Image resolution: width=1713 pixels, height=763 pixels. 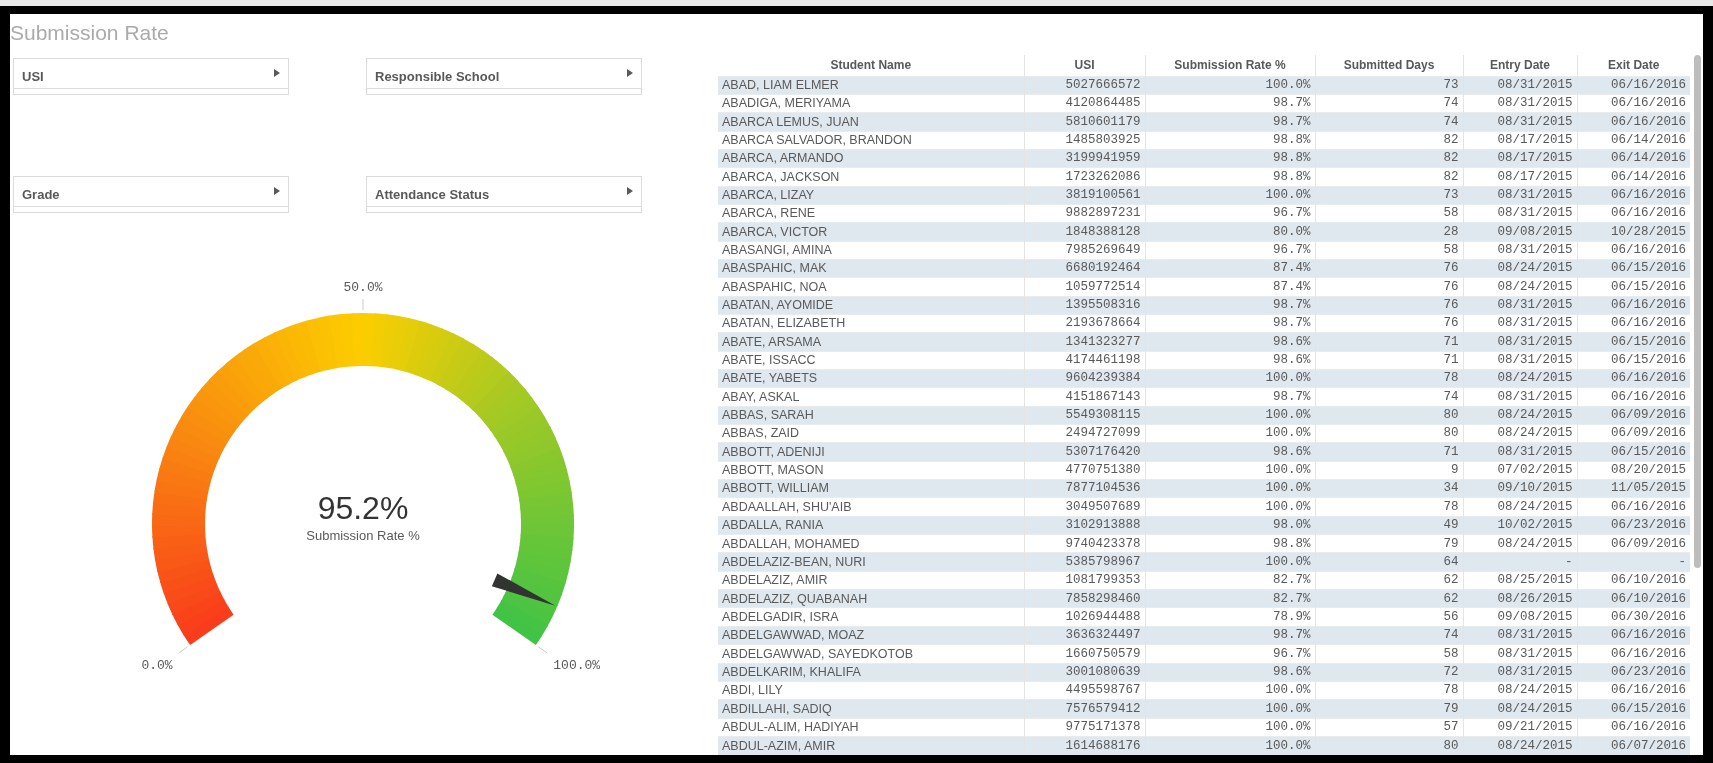 What do you see at coordinates (1389, 745) in the screenshot?
I see `table-cell: 80` at bounding box center [1389, 745].